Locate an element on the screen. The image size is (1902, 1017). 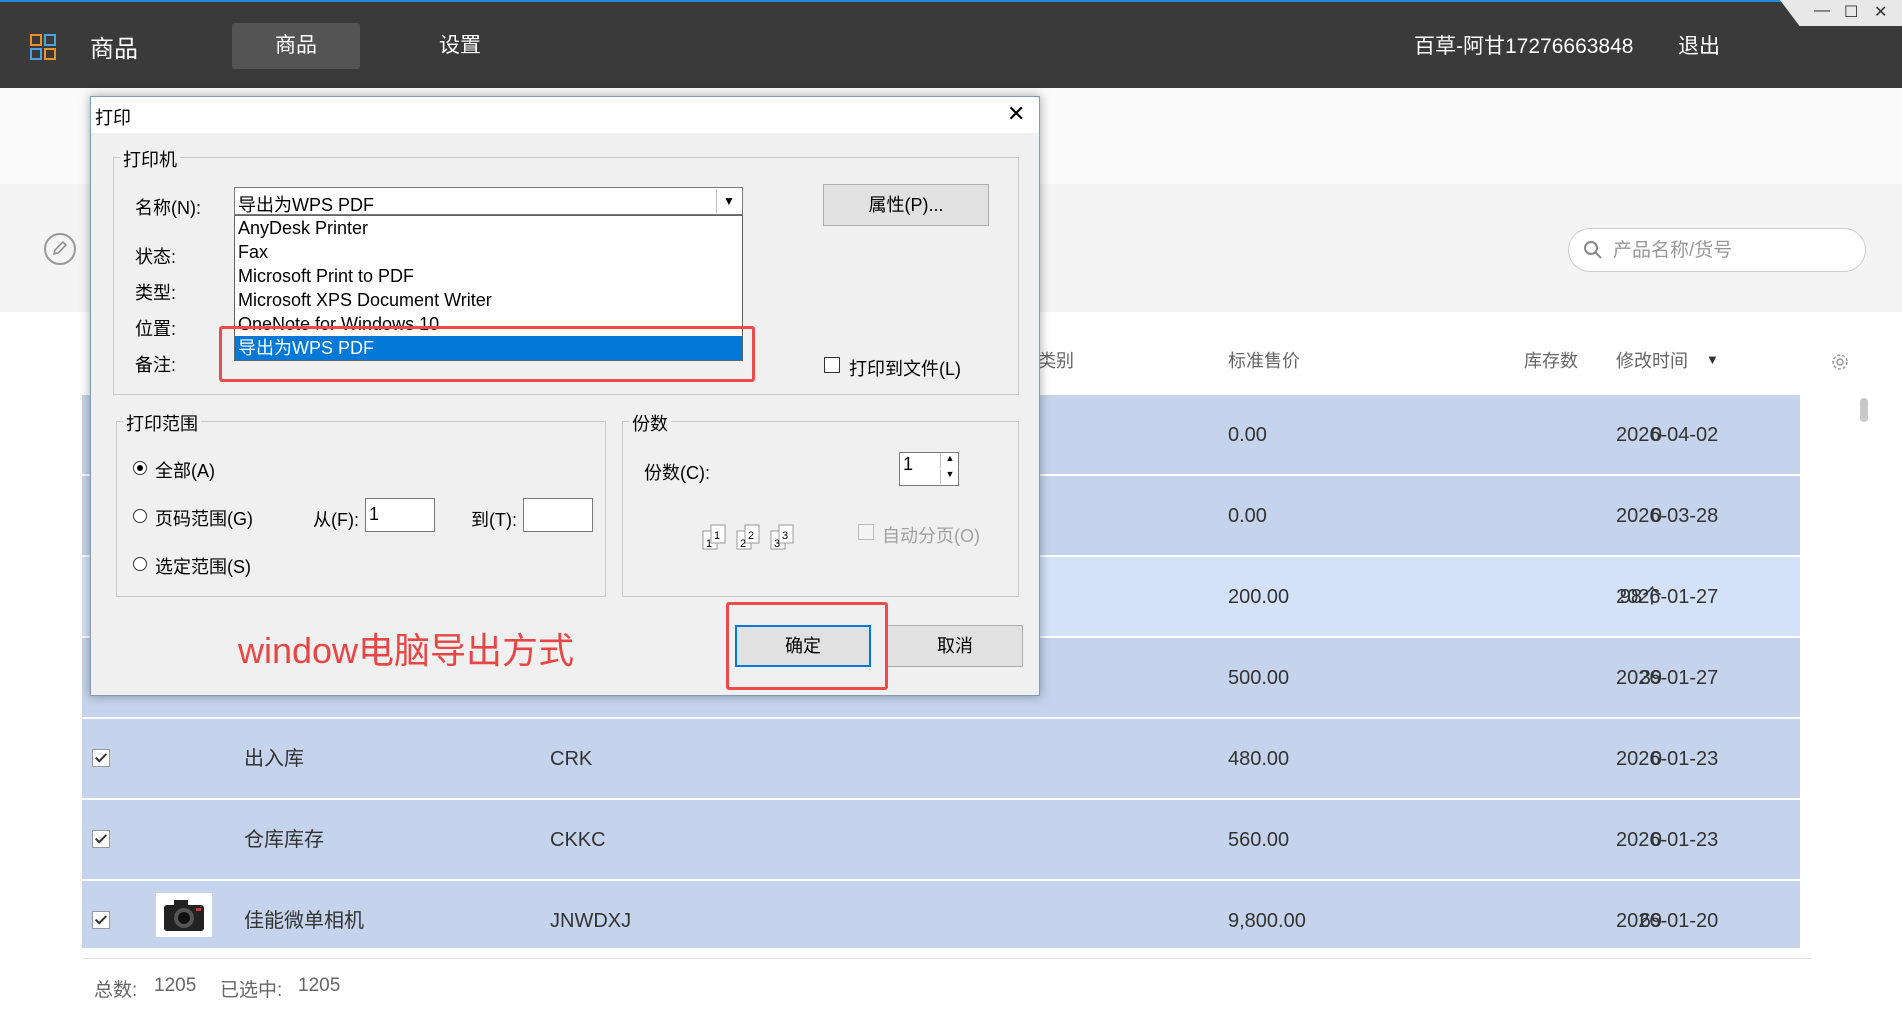
app-grid-icon is located at coordinates (43, 47).